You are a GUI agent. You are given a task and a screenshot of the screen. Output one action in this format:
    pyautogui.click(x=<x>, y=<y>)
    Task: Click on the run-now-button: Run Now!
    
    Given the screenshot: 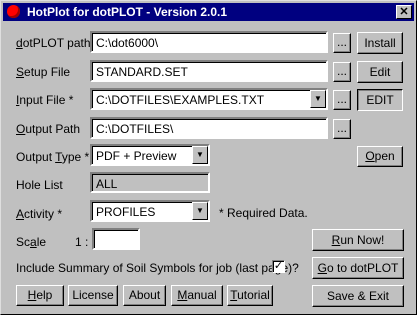 What is the action you would take?
    pyautogui.click(x=358, y=240)
    